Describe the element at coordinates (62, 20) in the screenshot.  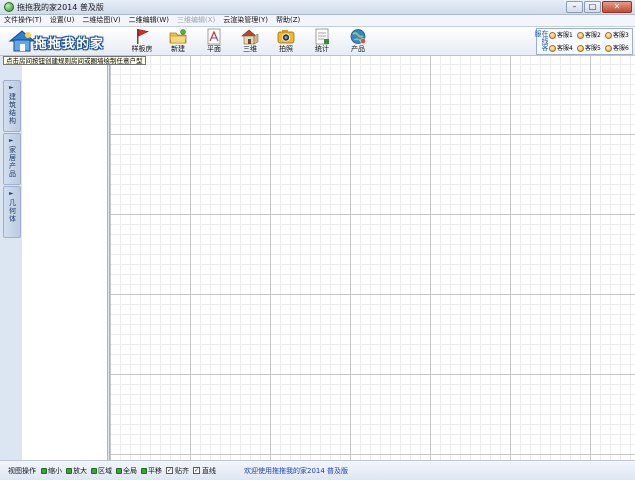
I see `menu-settings: 设置(U)` at that location.